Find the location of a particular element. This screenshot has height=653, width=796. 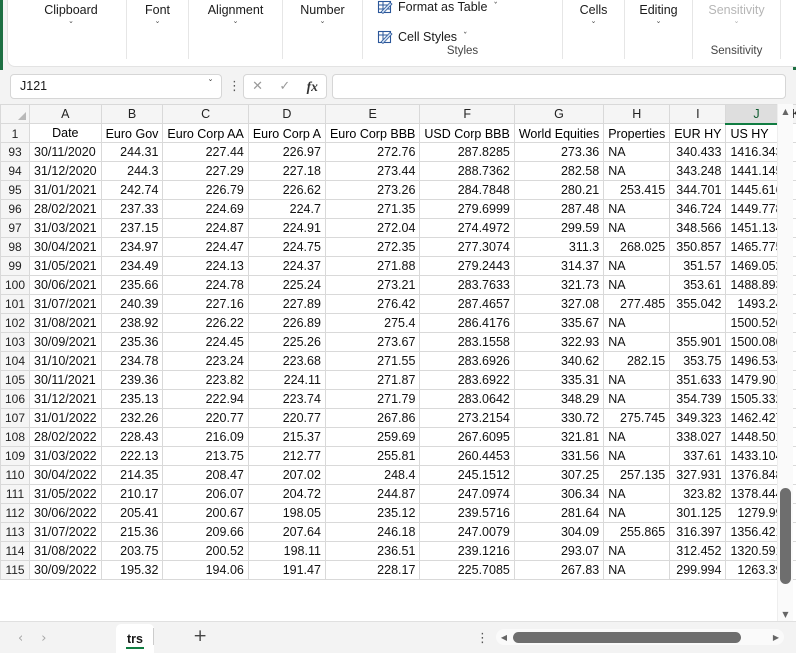

cell: 224.37 is located at coordinates (286, 266).